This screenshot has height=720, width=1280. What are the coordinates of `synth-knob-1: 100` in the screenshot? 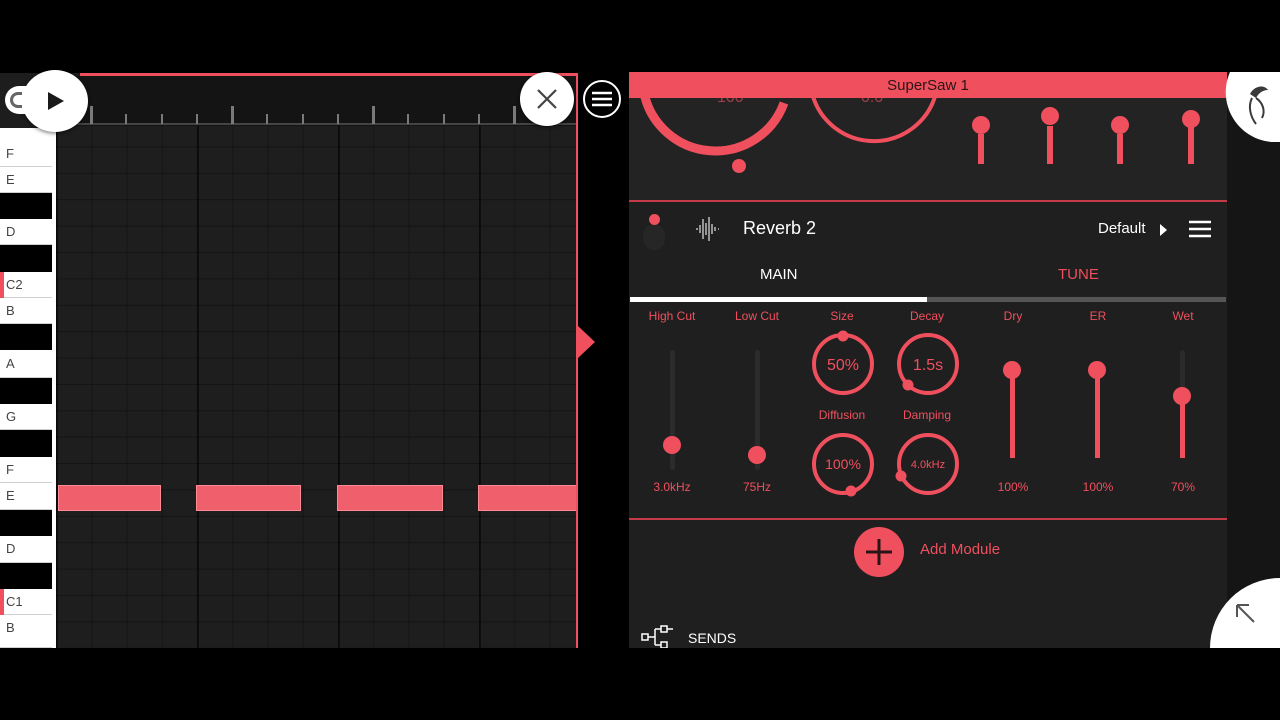 It's located at (714, 135).